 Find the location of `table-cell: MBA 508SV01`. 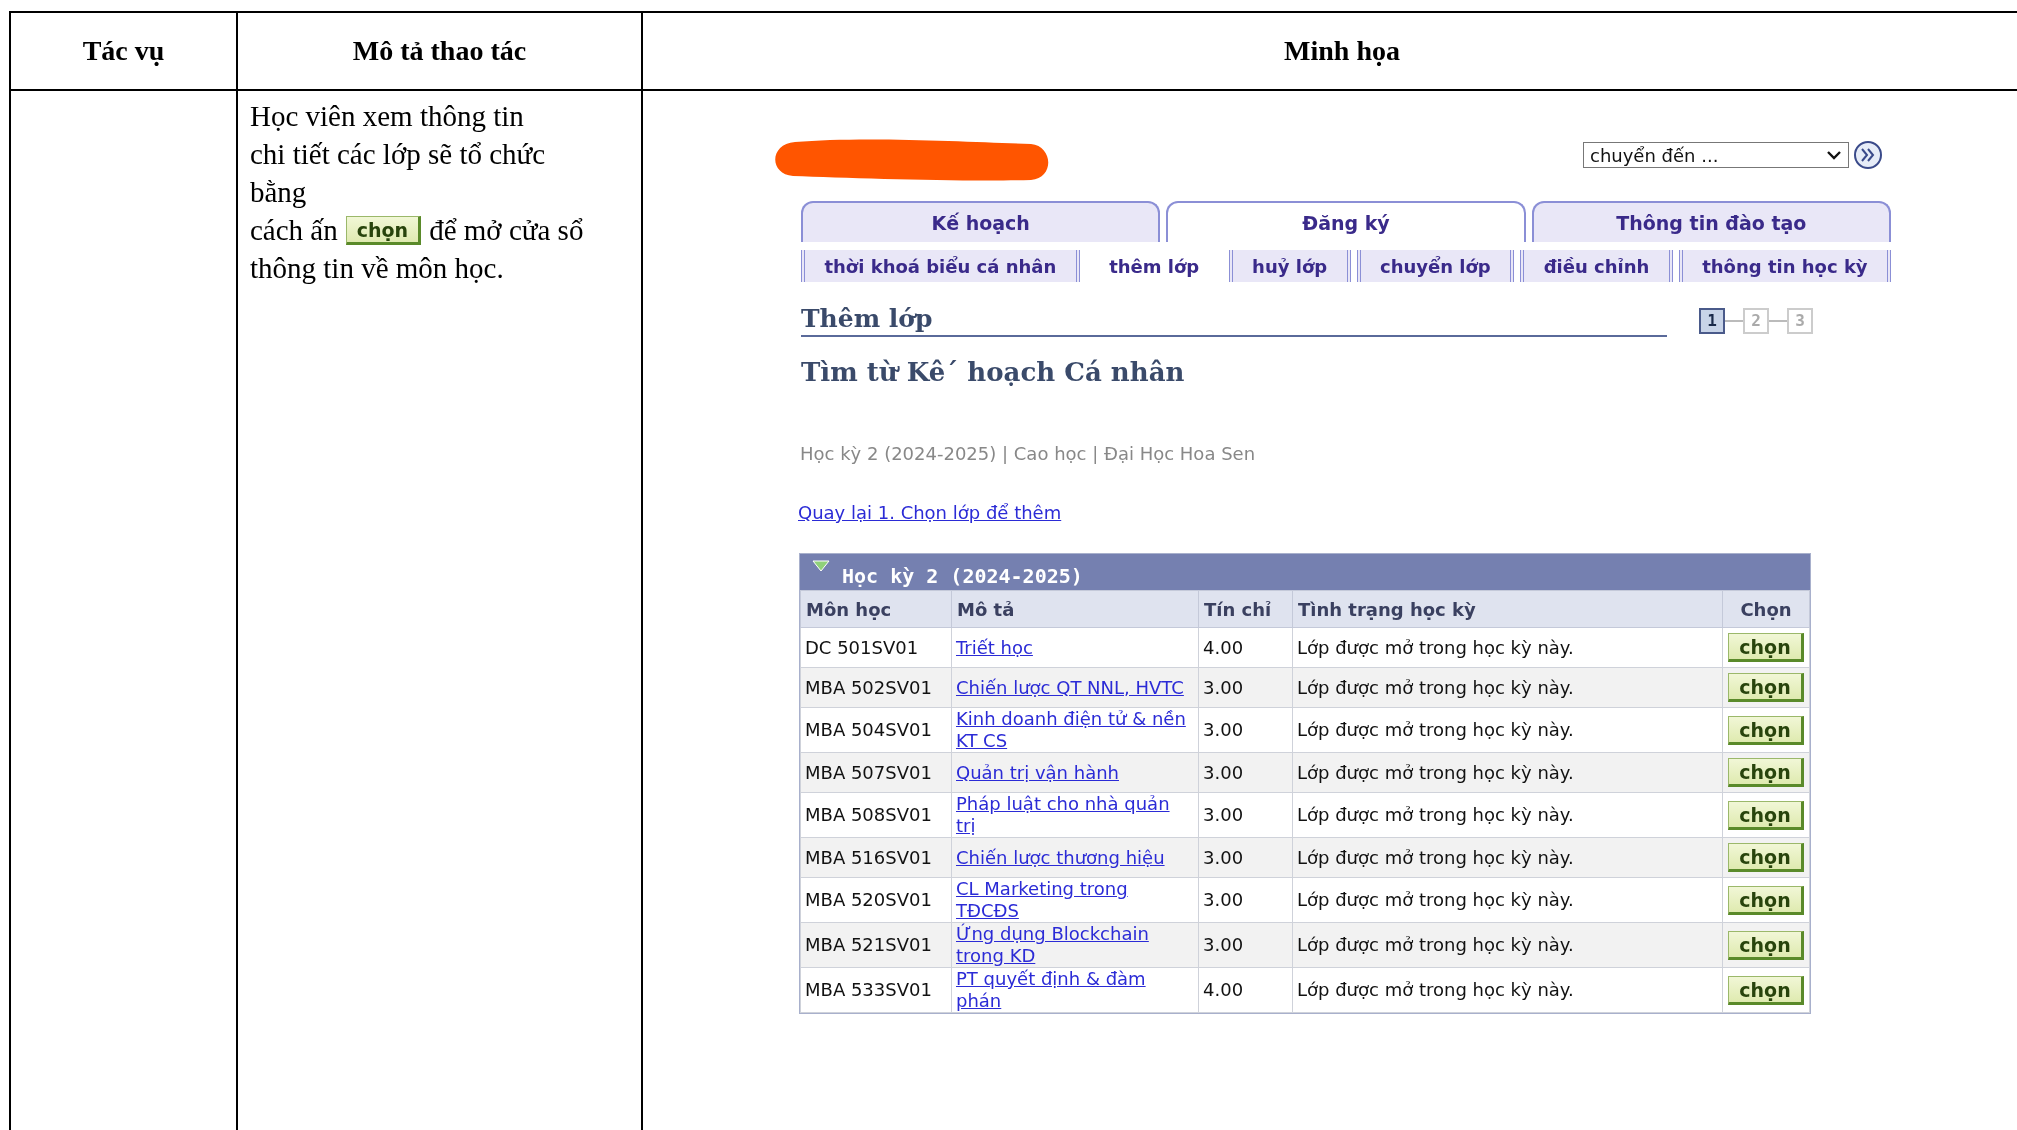

table-cell: MBA 508SV01 is located at coordinates (876, 815).